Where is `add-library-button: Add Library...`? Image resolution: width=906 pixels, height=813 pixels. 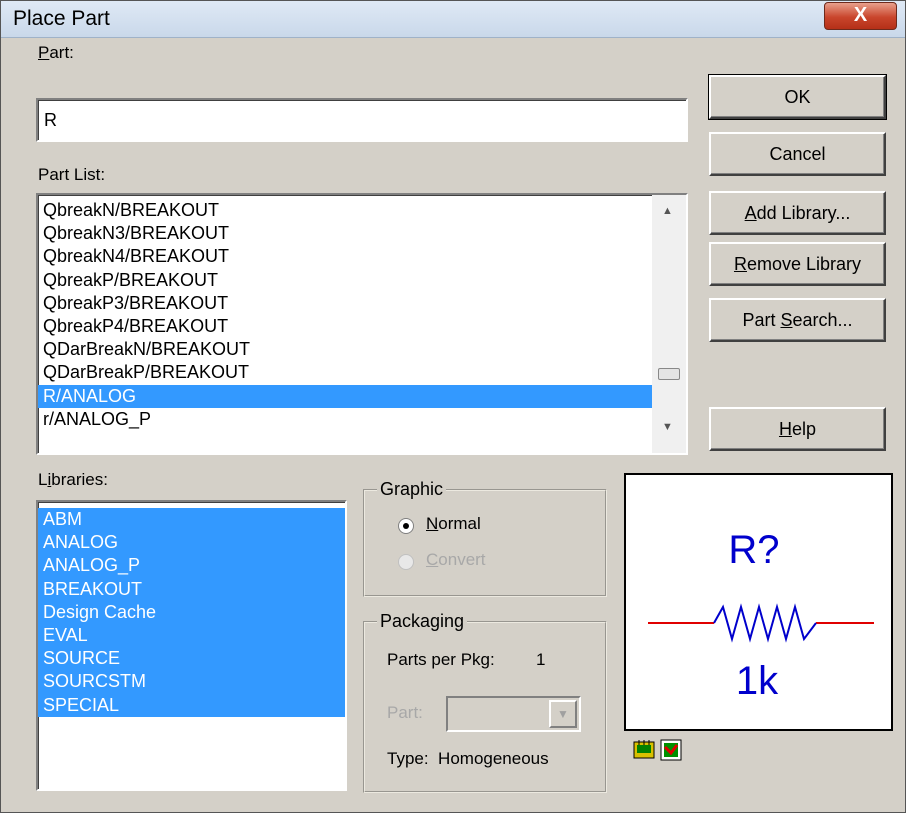 add-library-button: Add Library... is located at coordinates (797, 213).